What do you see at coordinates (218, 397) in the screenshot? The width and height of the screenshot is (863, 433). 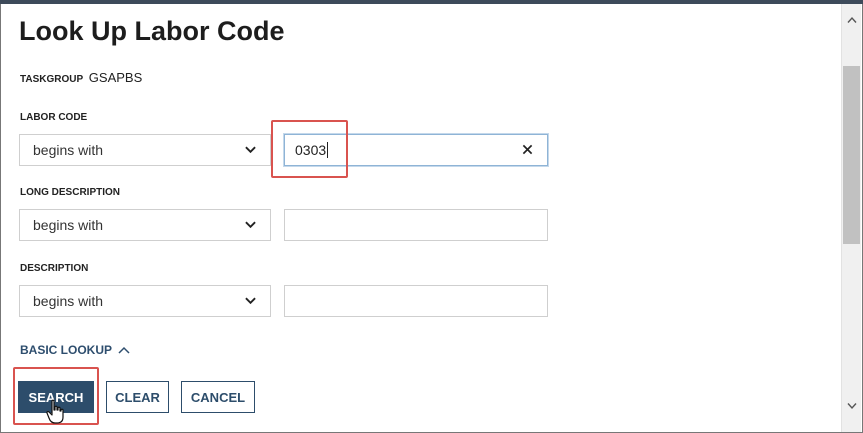 I see `cancel-button: CANCEL` at bounding box center [218, 397].